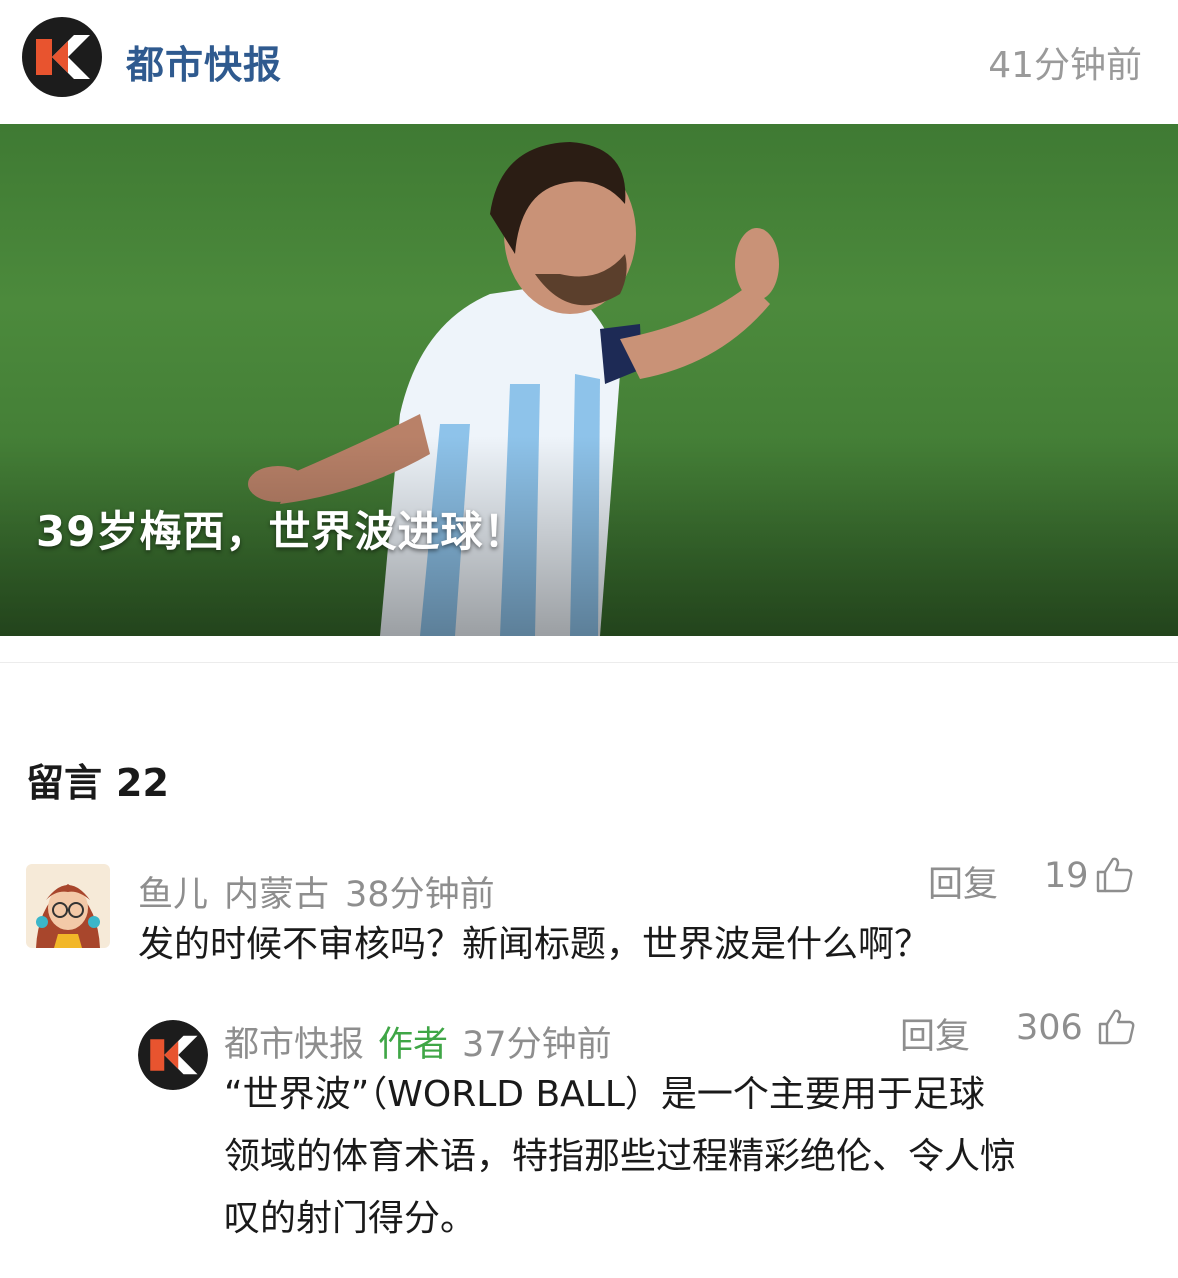  I want to click on reply-button: 回复, so click(963, 881).